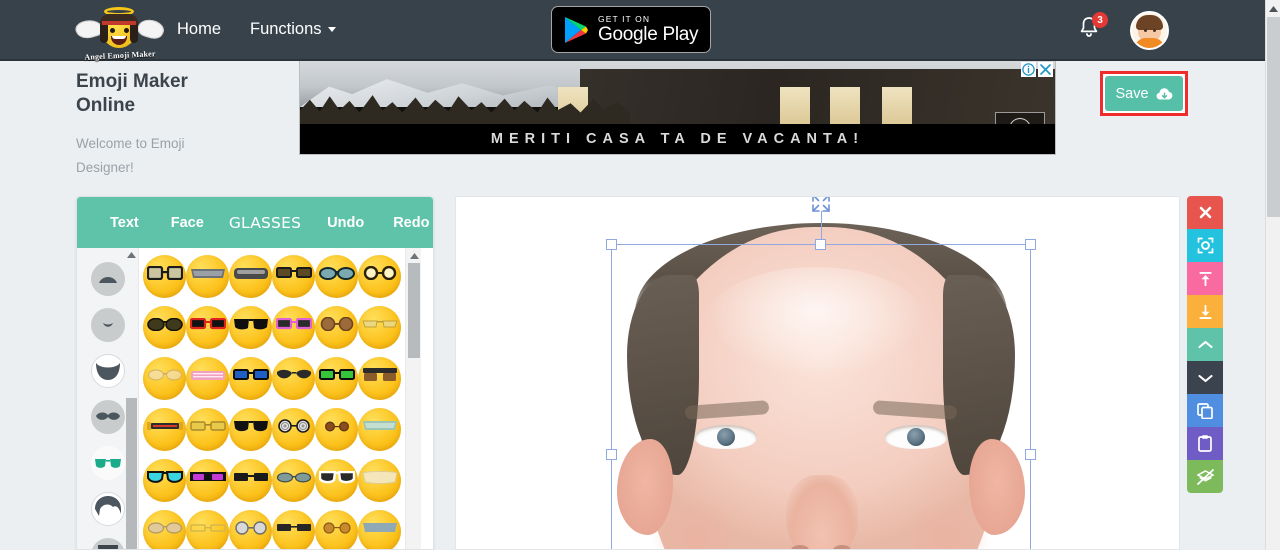 The width and height of the screenshot is (1280, 550). I want to click on avatar-eye-right, so click(1154, 30).